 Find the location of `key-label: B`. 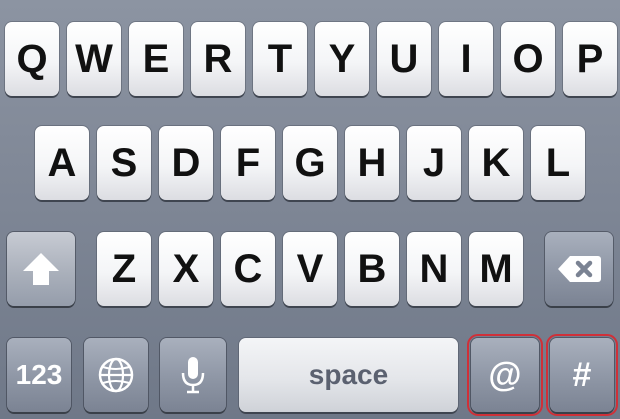

key-label: B is located at coordinates (372, 269).